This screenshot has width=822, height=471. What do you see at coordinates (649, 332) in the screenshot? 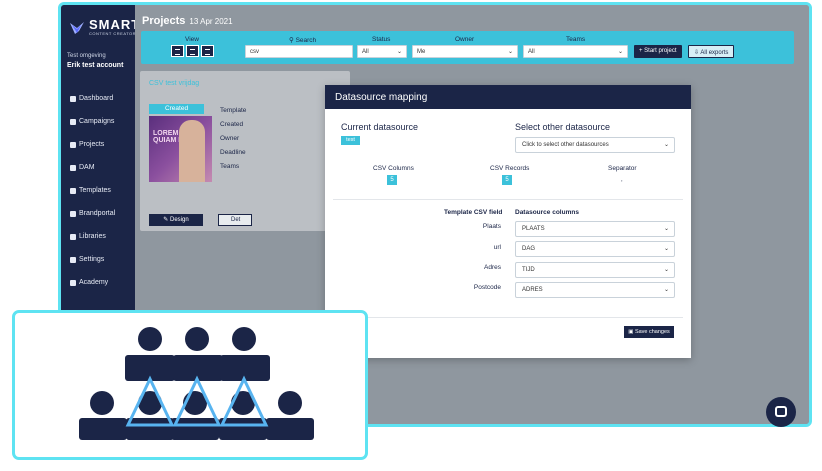
I see `save-changes-button: ▣ Save changes` at bounding box center [649, 332].